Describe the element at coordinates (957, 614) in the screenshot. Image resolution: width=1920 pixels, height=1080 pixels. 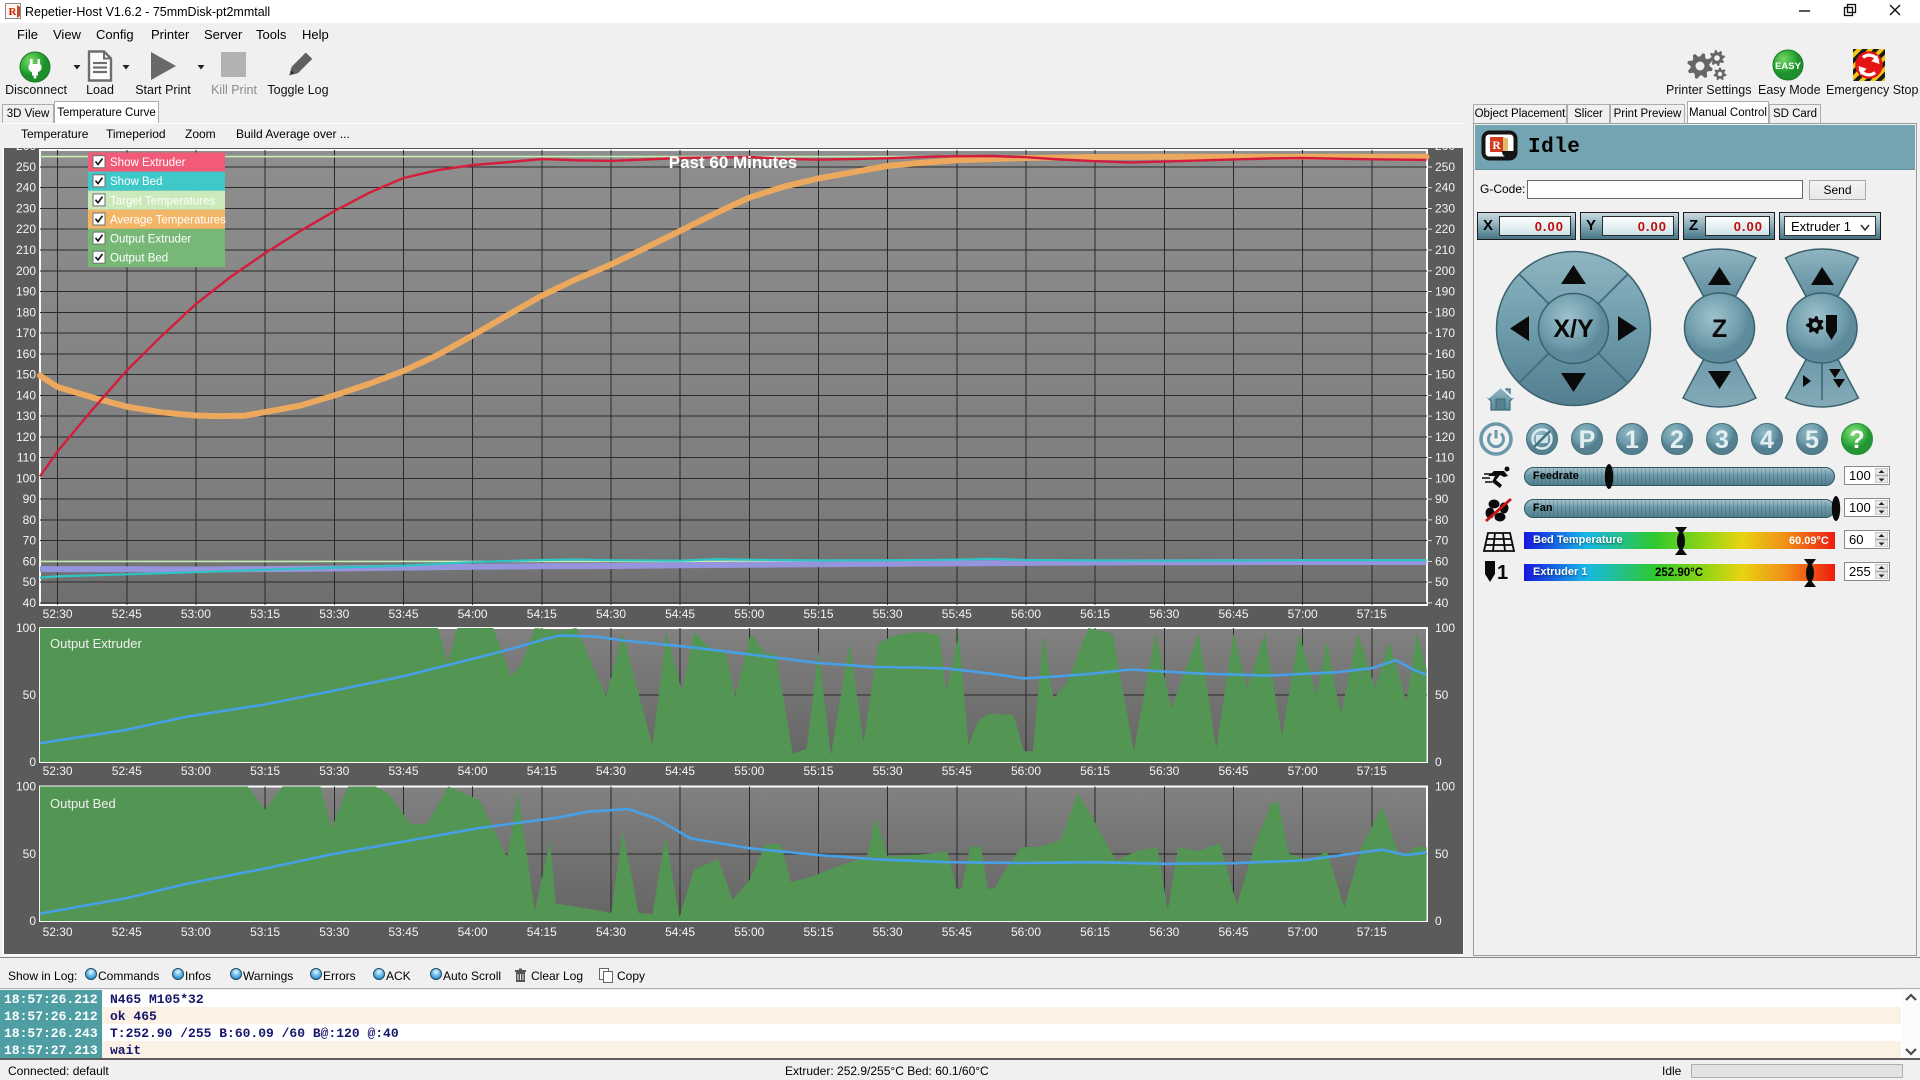
I see `svg-text: 55:45` at that location.